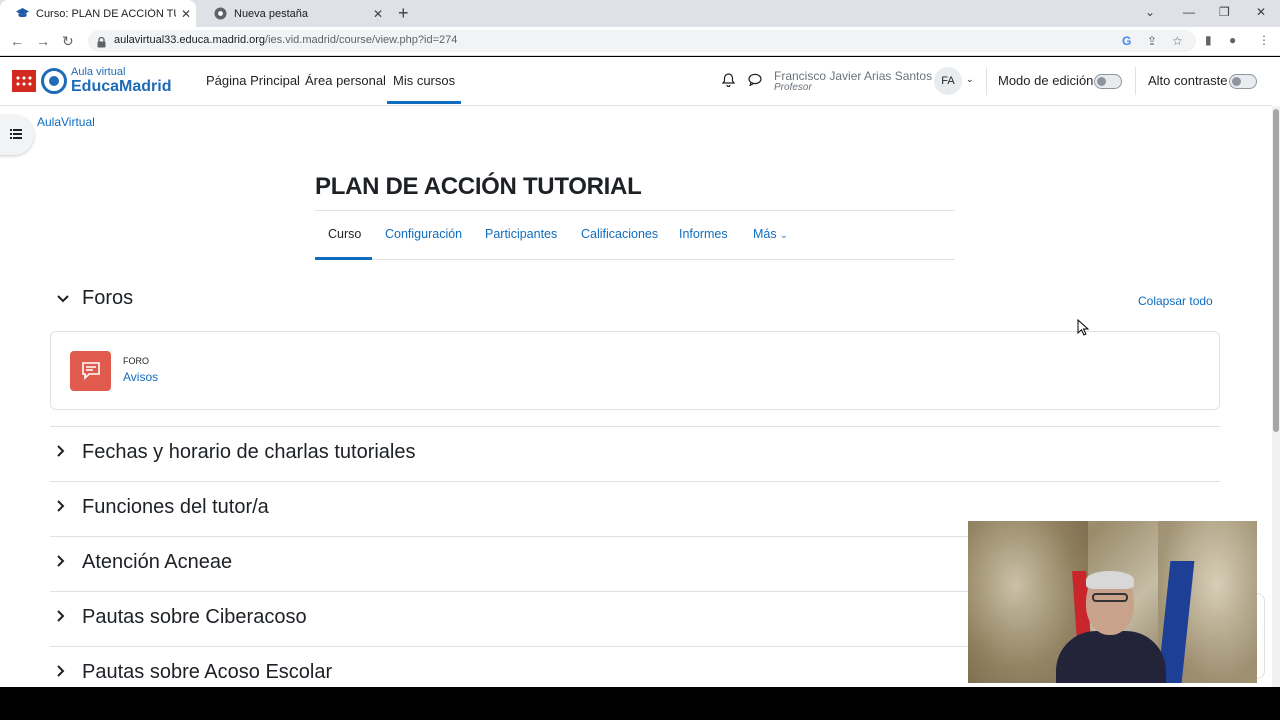 Image resolution: width=1280 pixels, height=720 pixels. I want to click on tab-calificaciones: Calificaciones, so click(619, 234).